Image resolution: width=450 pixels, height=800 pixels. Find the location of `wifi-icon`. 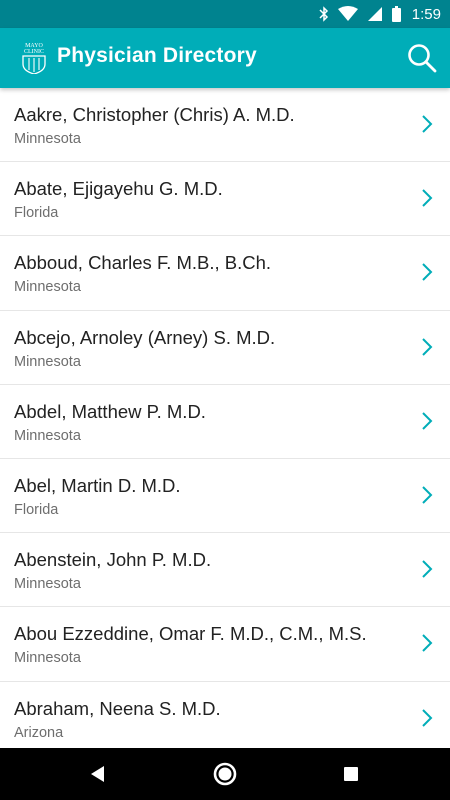

wifi-icon is located at coordinates (347, 13).